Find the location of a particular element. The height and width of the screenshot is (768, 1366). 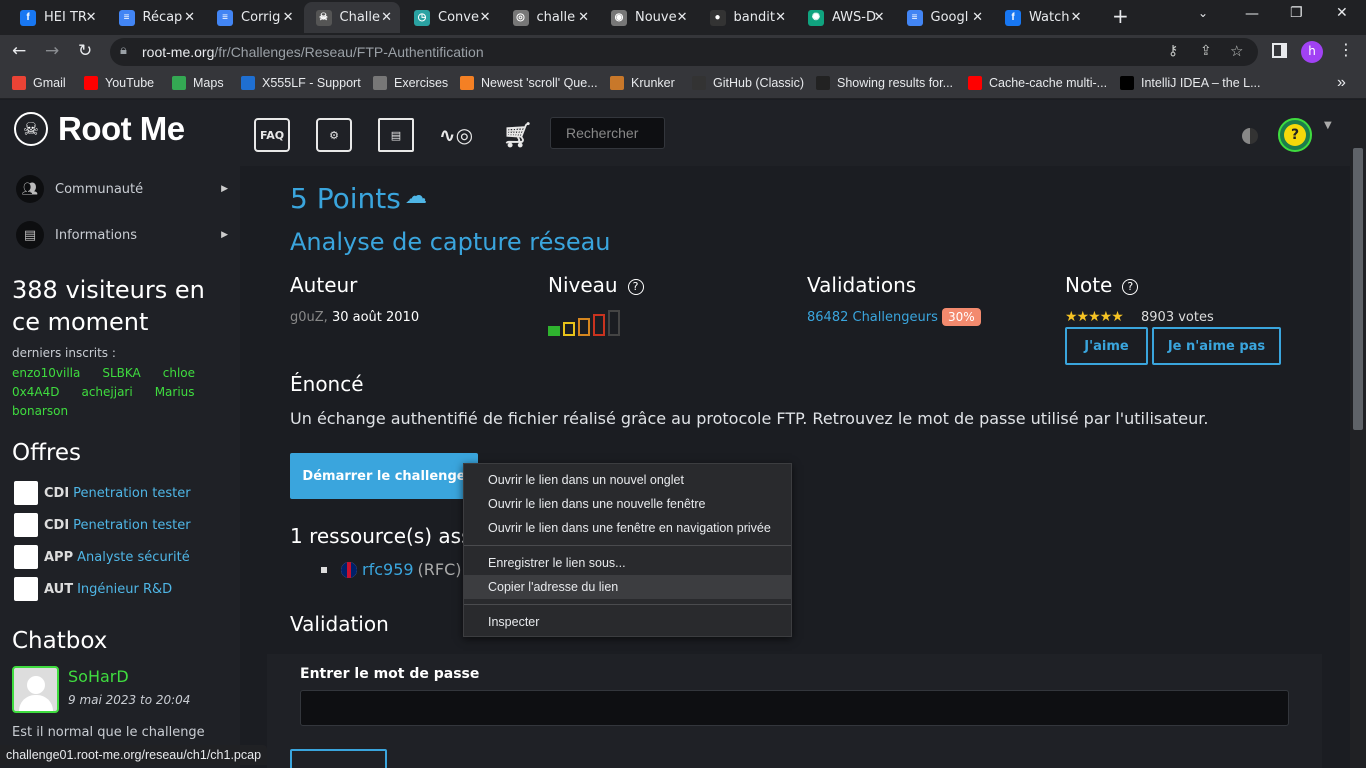

recent-user-link: Marius is located at coordinates (175, 392).